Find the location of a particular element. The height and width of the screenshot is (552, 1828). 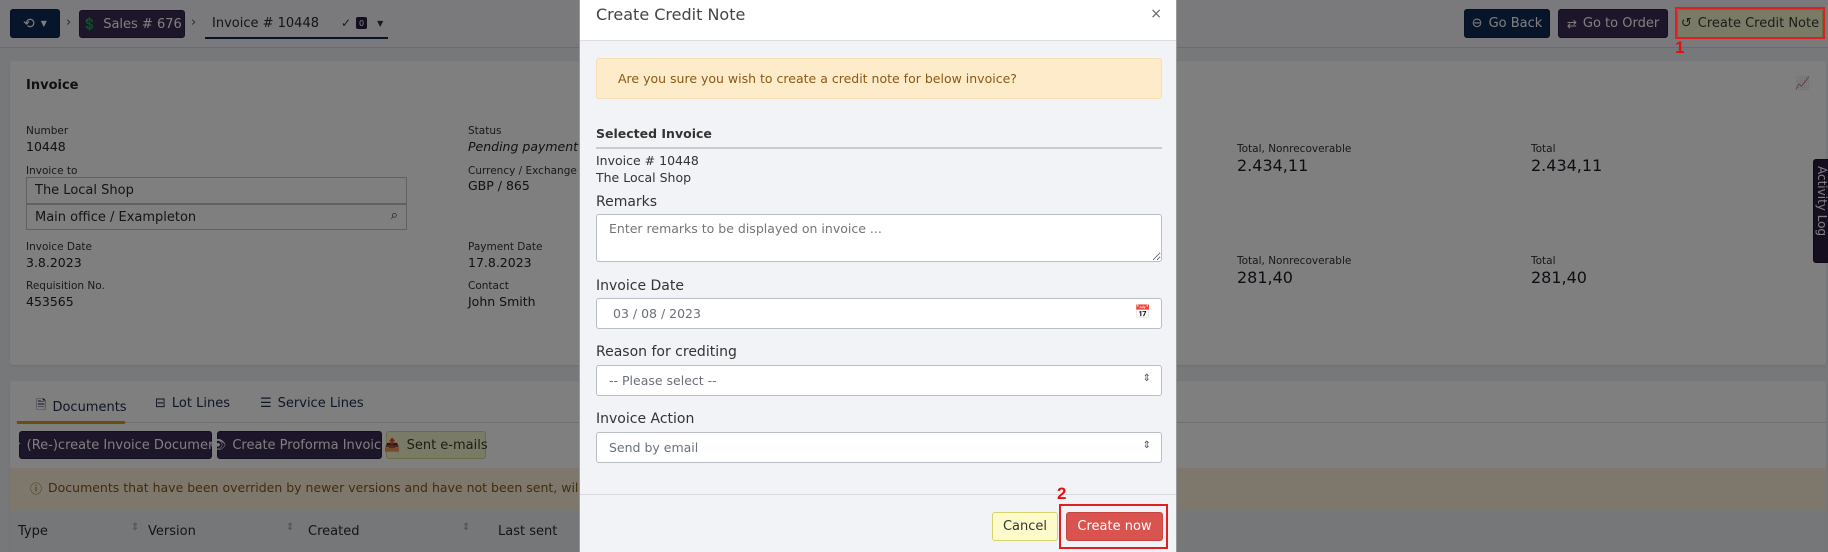

close-icon: × is located at coordinates (1156, 14).